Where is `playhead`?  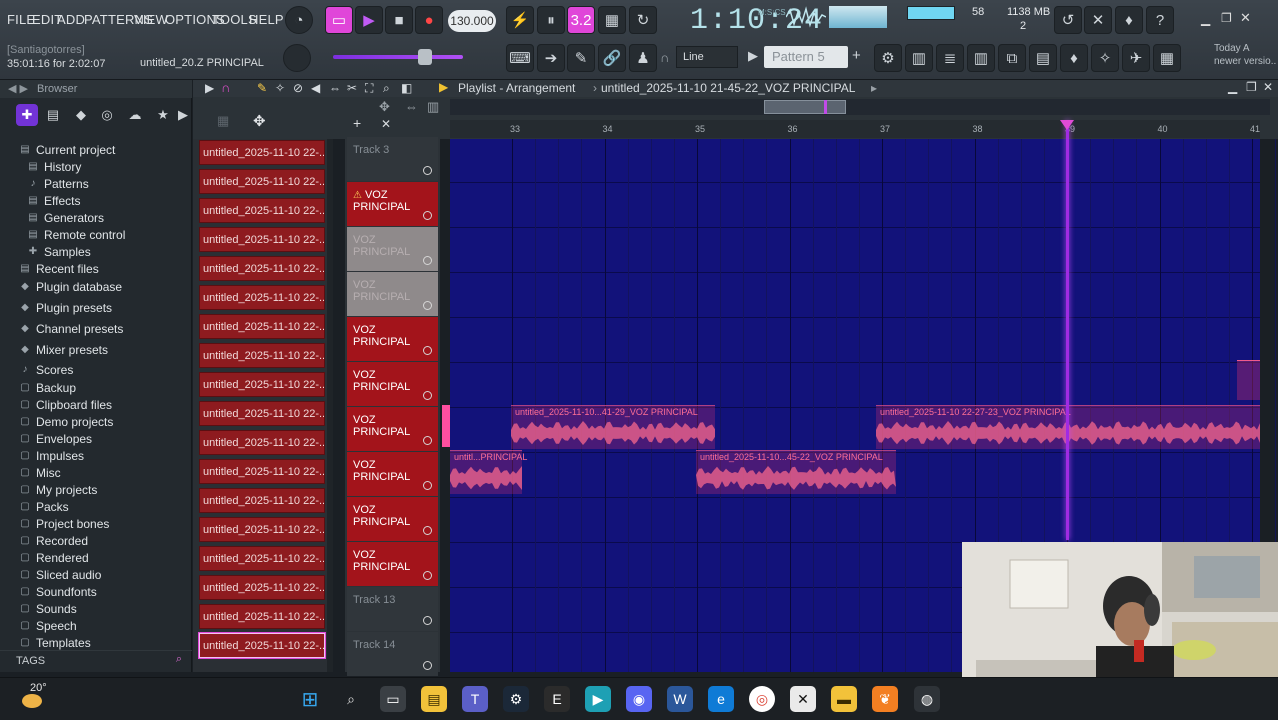 playhead is located at coordinates (1067, 330).